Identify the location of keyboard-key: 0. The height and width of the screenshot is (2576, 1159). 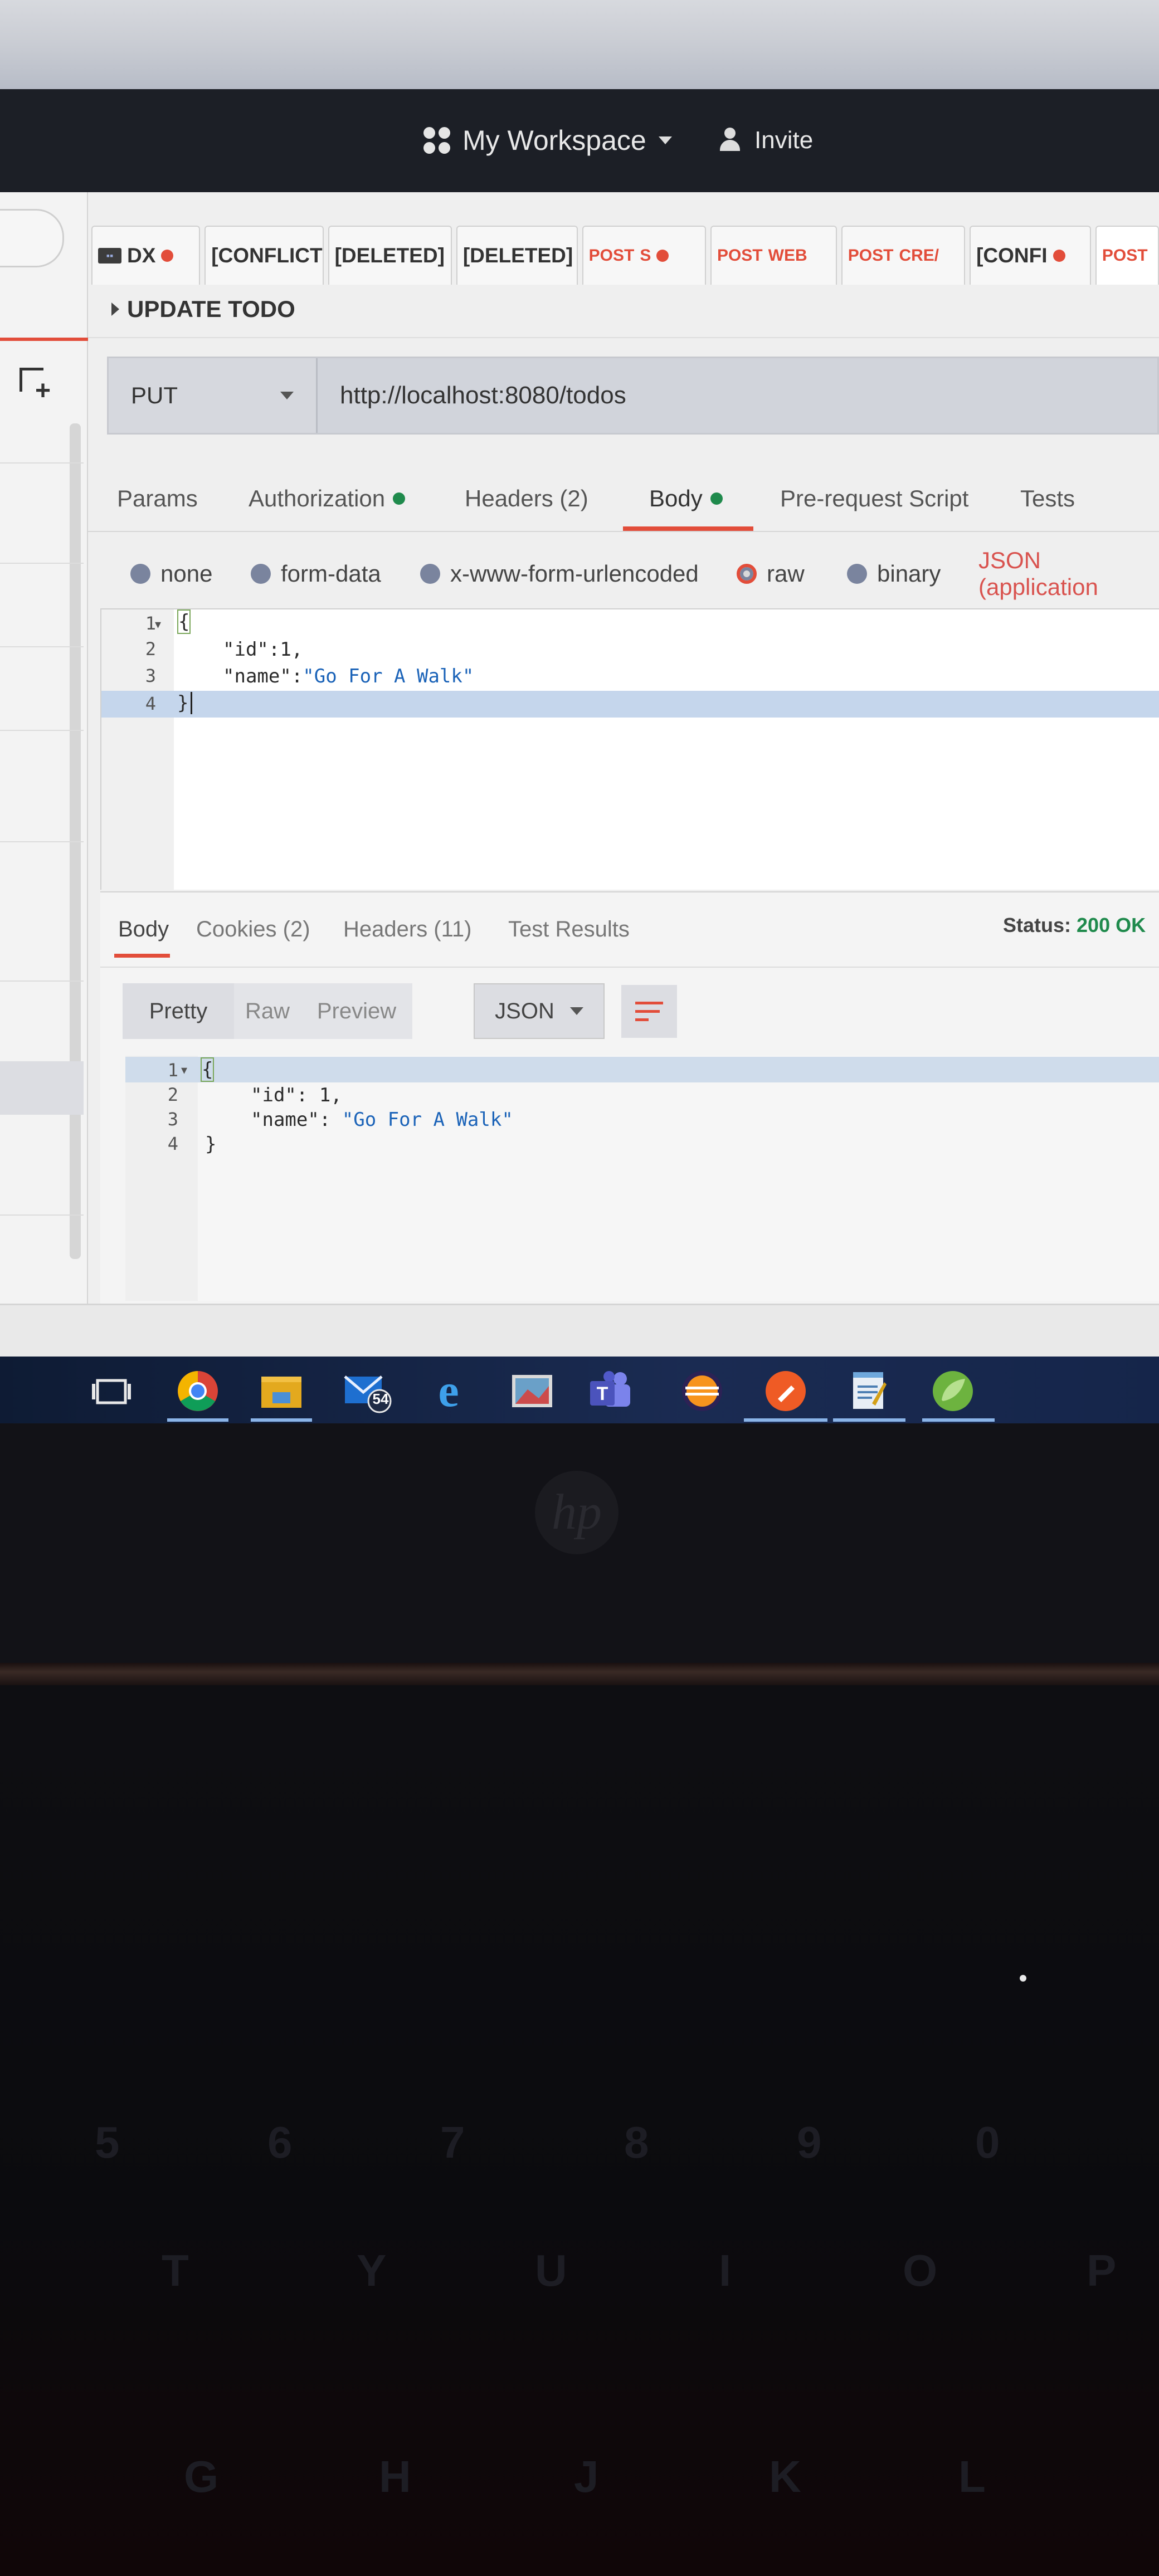
(987, 2142).